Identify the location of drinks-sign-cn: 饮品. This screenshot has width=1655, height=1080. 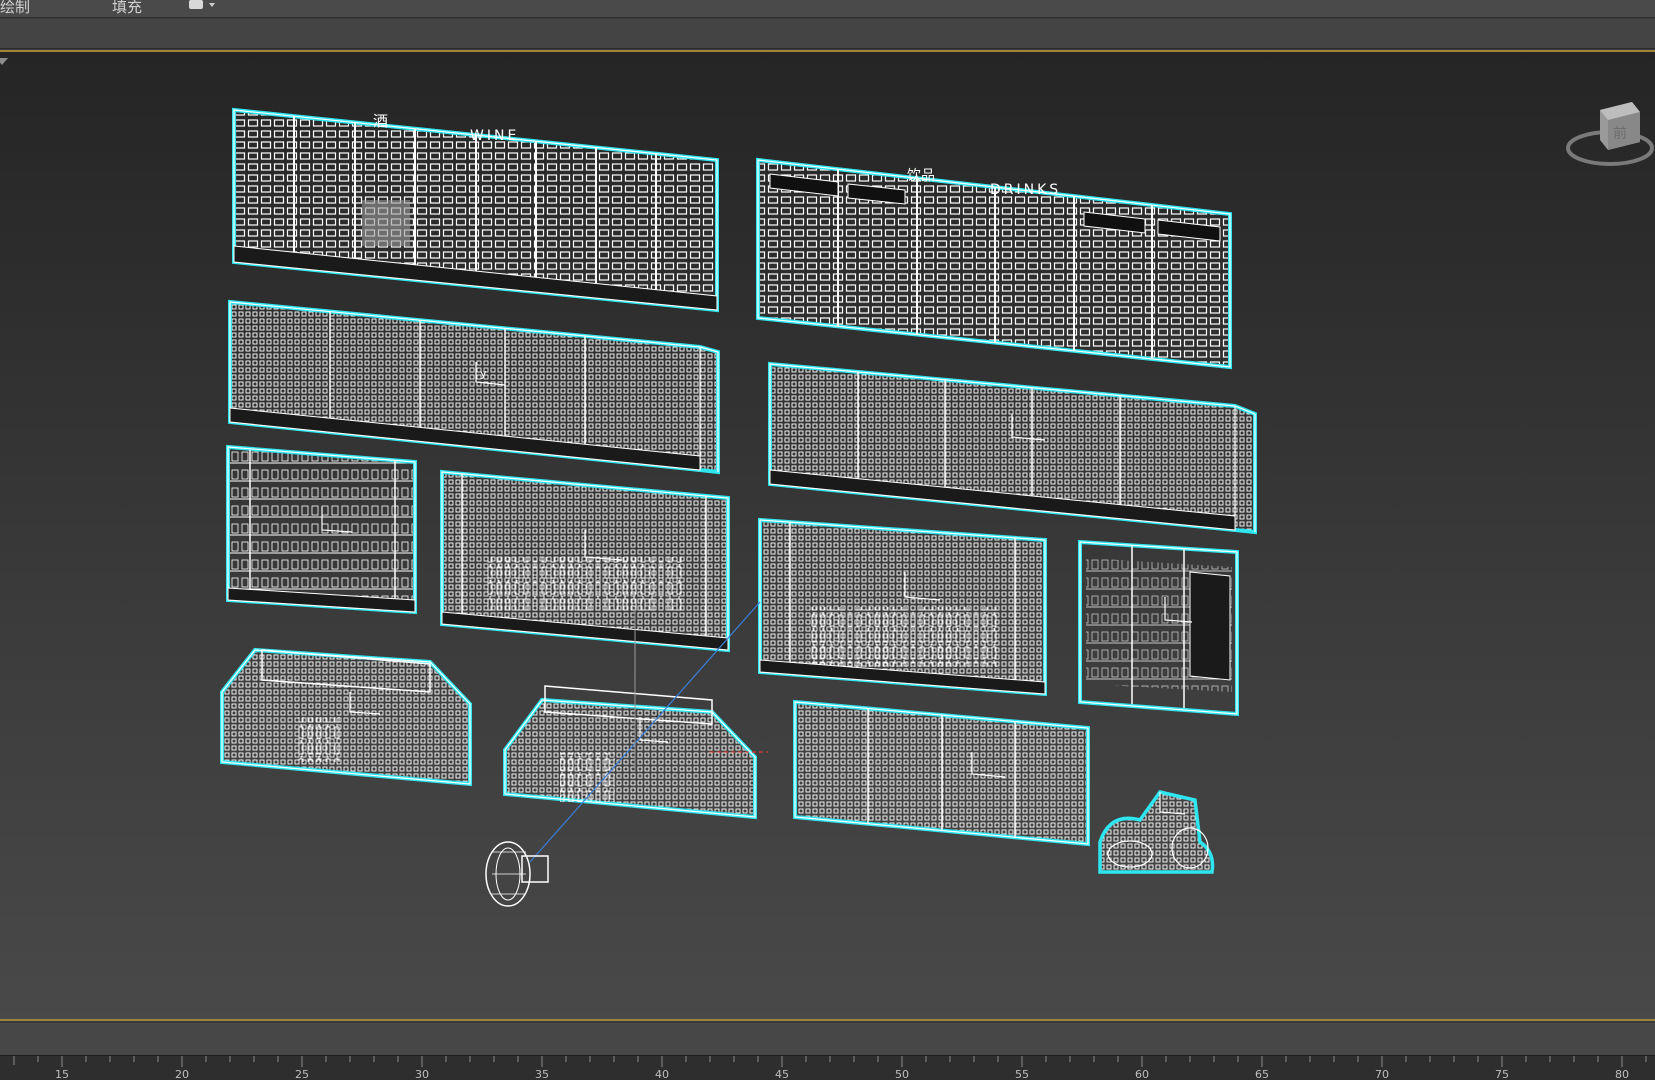
(921, 176).